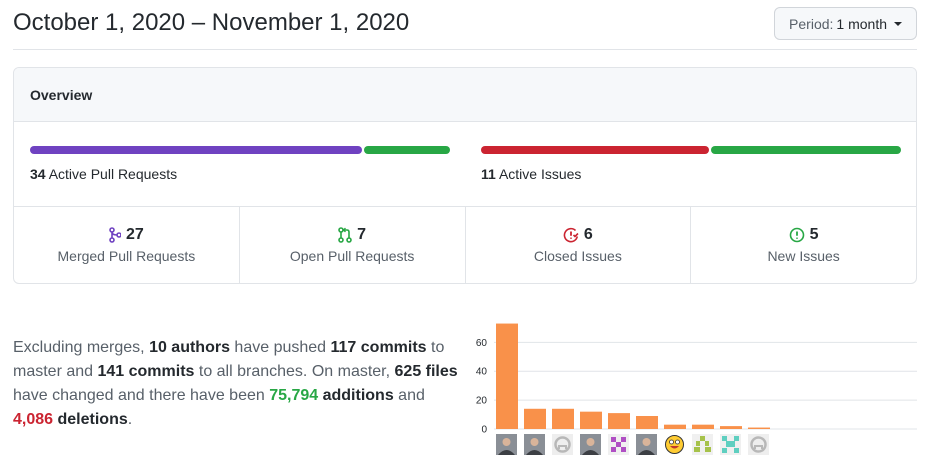 This screenshot has height=473, width=927. Describe the element at coordinates (141, 395) in the screenshot. I see `summary-text: have changed and there have been` at that location.